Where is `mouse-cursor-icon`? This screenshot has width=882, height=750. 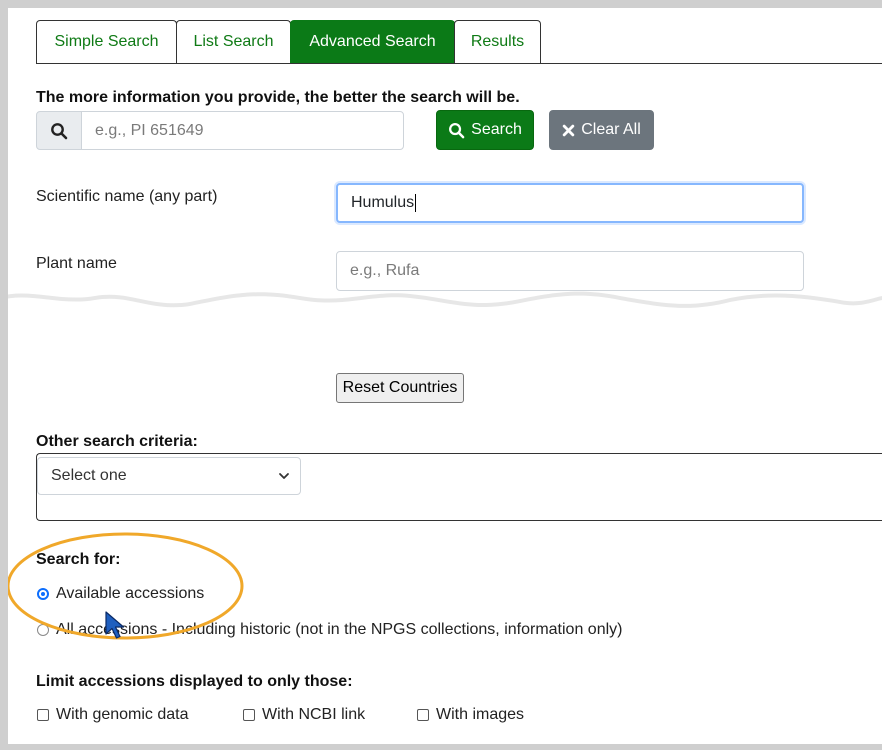 mouse-cursor-icon is located at coordinates (115, 625).